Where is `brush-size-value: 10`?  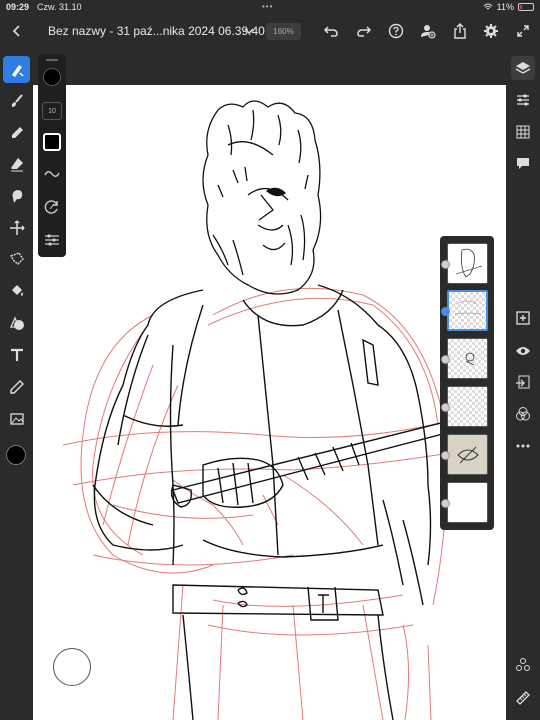 brush-size-value: 10 is located at coordinates (52, 111).